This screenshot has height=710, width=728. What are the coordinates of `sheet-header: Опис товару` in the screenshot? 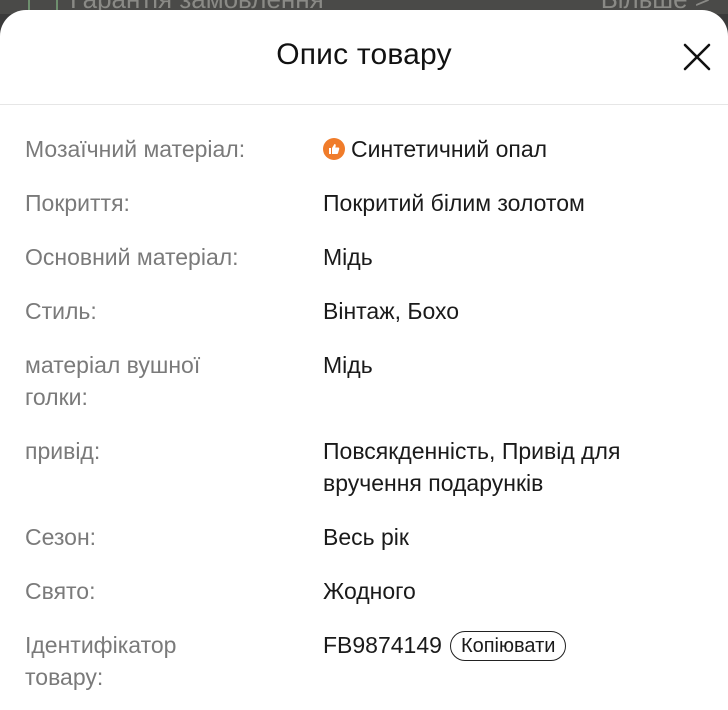 It's located at (364, 57).